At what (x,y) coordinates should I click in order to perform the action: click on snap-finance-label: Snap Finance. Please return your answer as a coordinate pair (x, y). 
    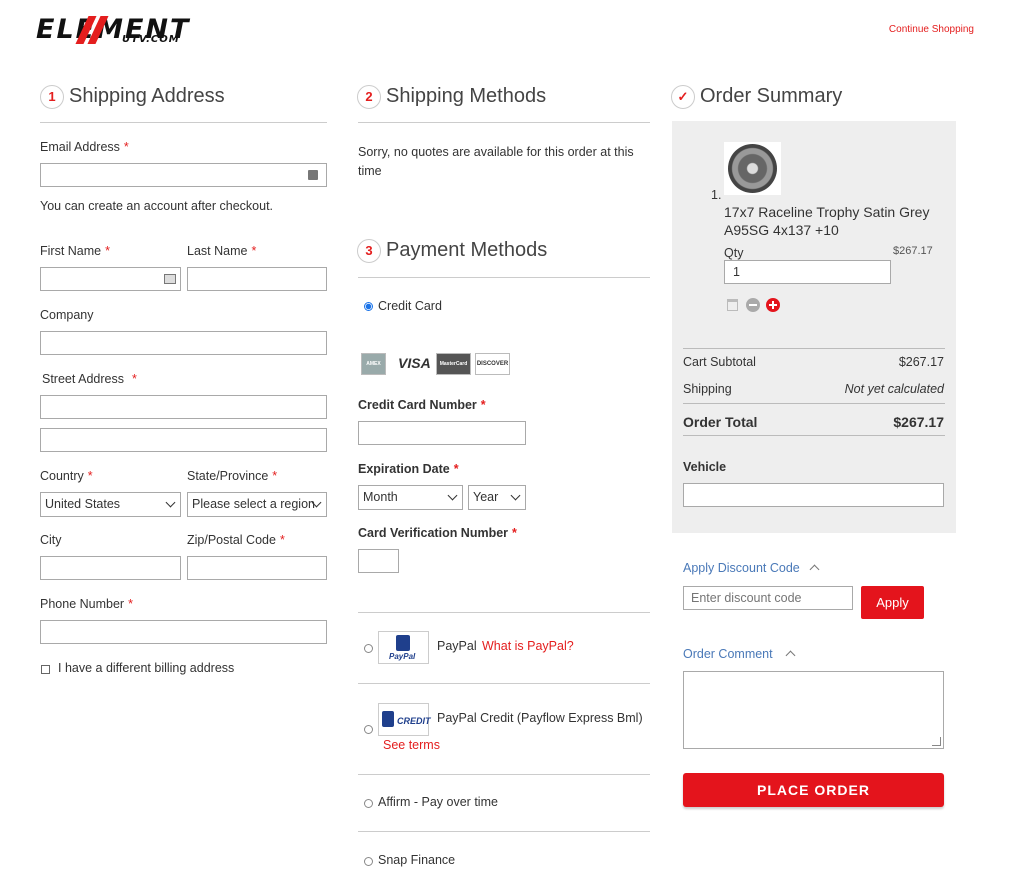
    Looking at the image, I should click on (417, 860).